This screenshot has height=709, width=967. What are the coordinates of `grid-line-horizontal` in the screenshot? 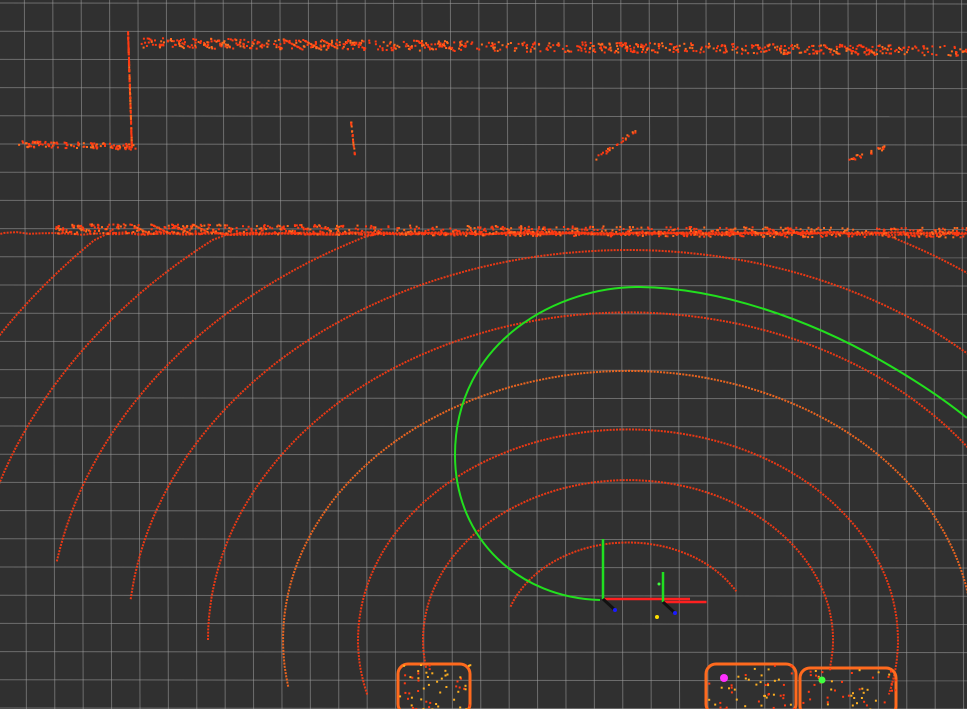 It's located at (483, 454).